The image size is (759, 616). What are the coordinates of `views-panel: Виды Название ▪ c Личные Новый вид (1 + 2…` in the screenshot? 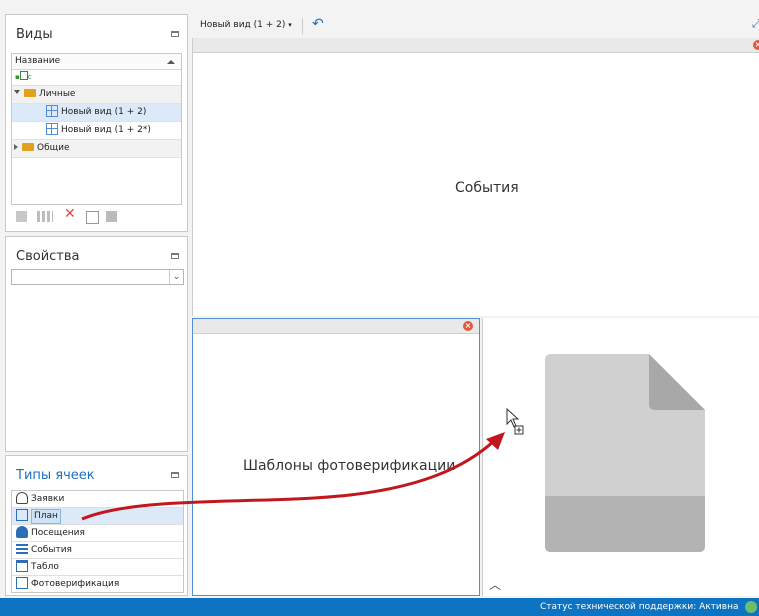 It's located at (96, 123).